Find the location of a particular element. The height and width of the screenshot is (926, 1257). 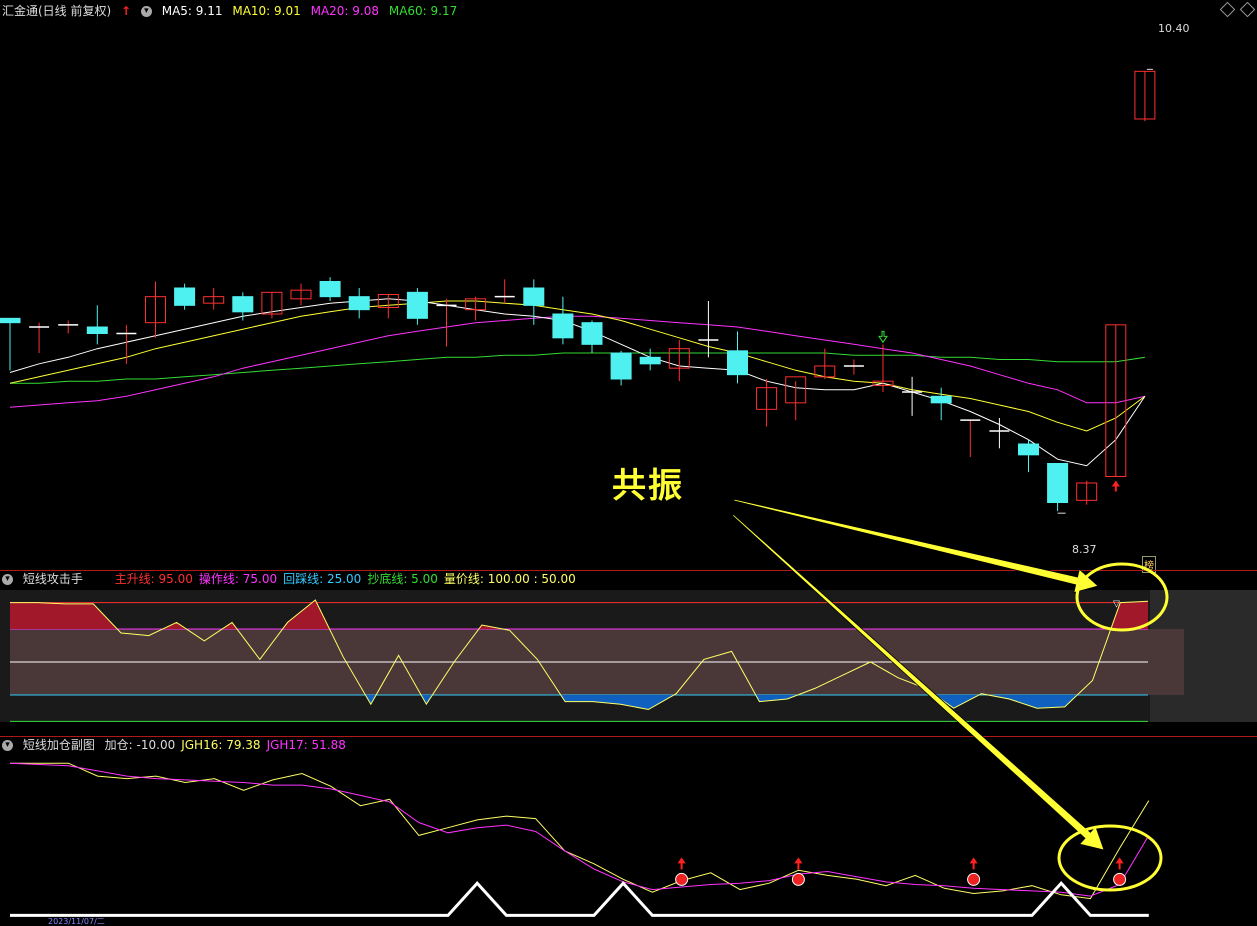

ma10-line is located at coordinates (577, 366).